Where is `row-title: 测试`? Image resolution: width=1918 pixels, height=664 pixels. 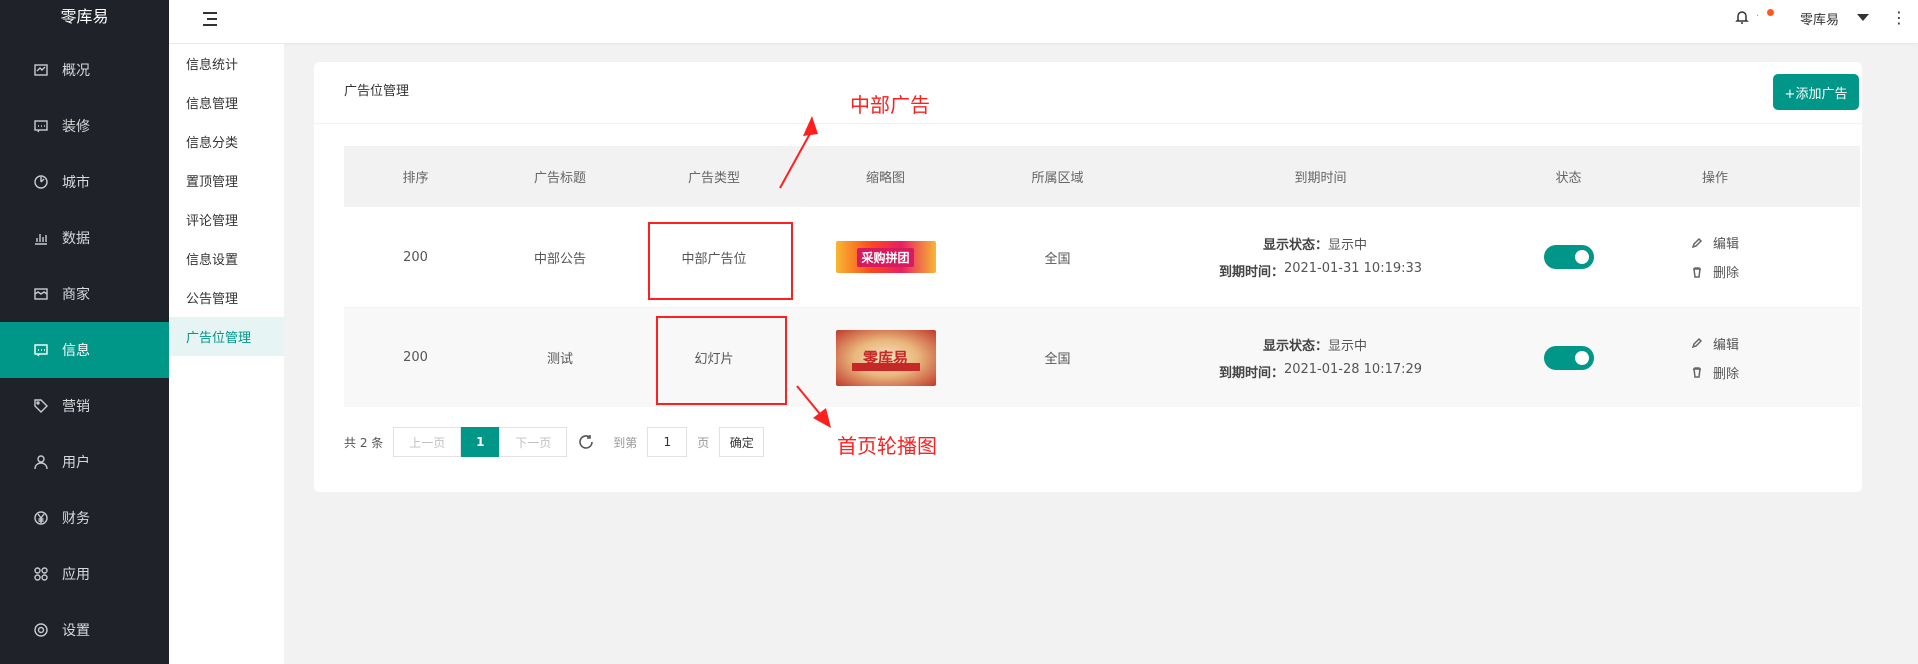 row-title: 测试 is located at coordinates (559, 359).